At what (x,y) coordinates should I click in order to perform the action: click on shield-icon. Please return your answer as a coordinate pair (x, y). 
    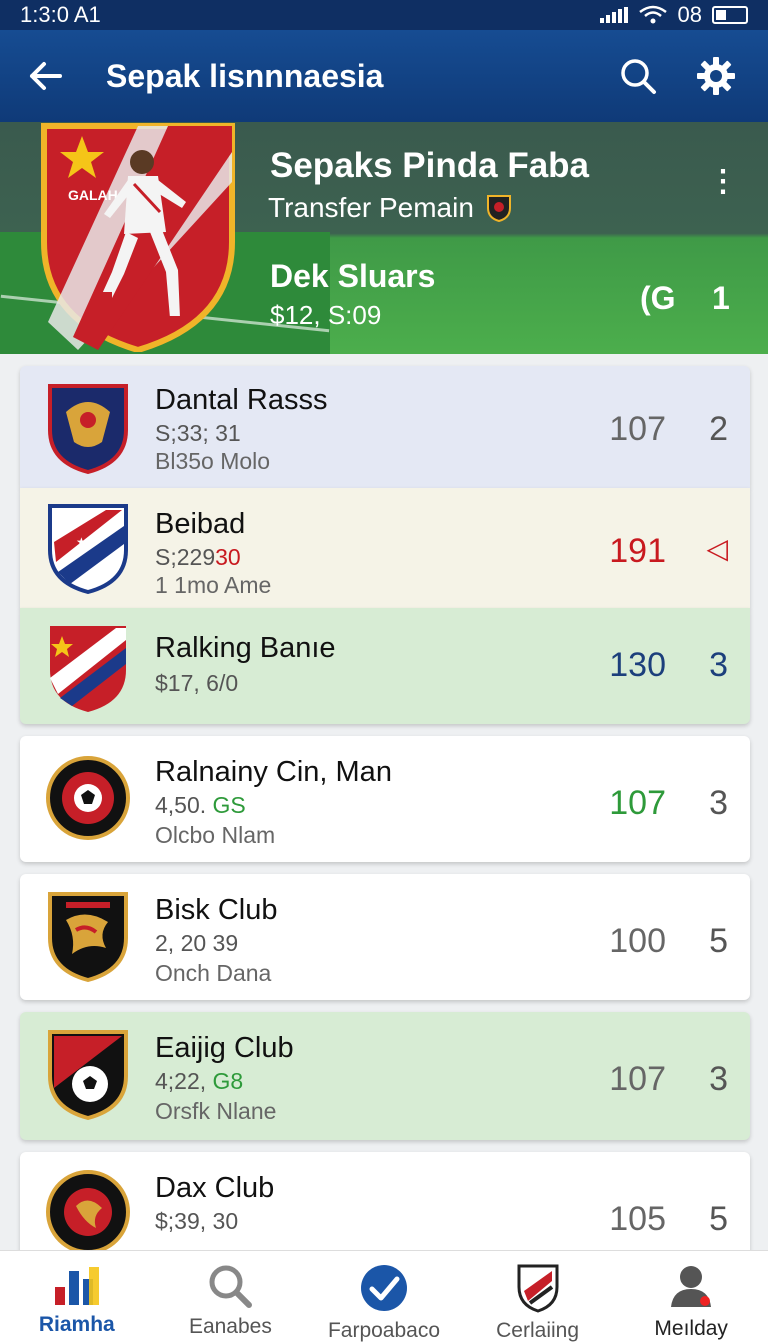
    Looking at the image, I should click on (538, 1288).